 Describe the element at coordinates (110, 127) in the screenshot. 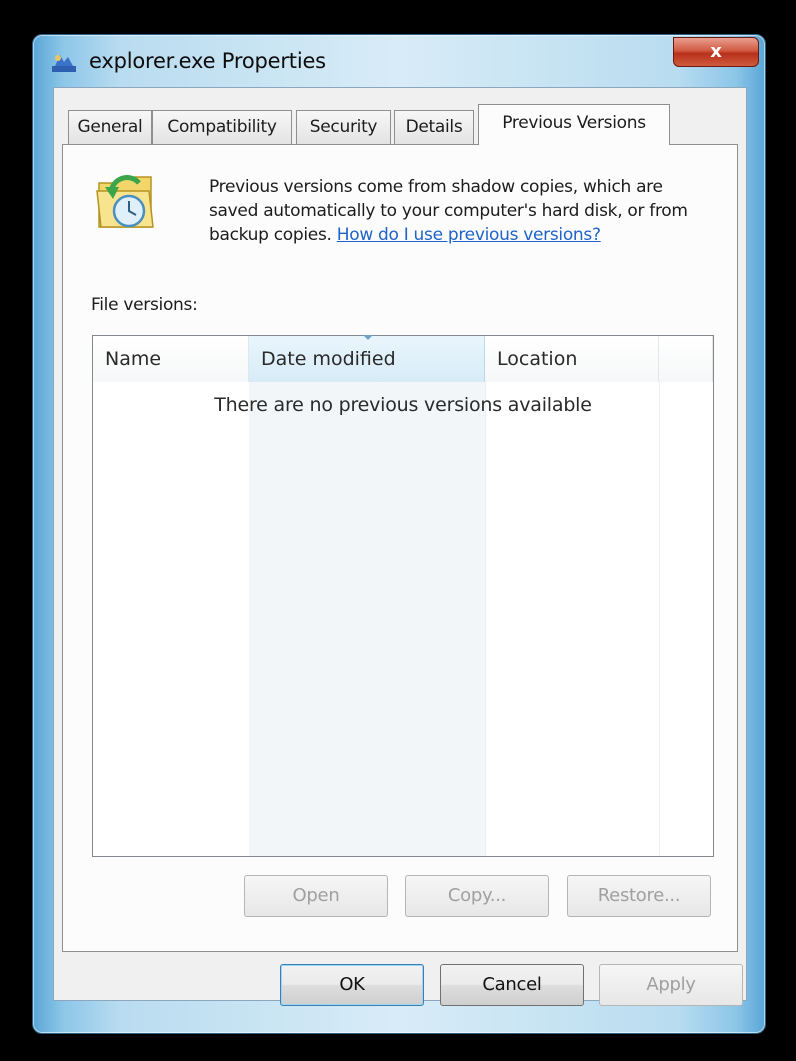

I see `tab-general: General` at that location.